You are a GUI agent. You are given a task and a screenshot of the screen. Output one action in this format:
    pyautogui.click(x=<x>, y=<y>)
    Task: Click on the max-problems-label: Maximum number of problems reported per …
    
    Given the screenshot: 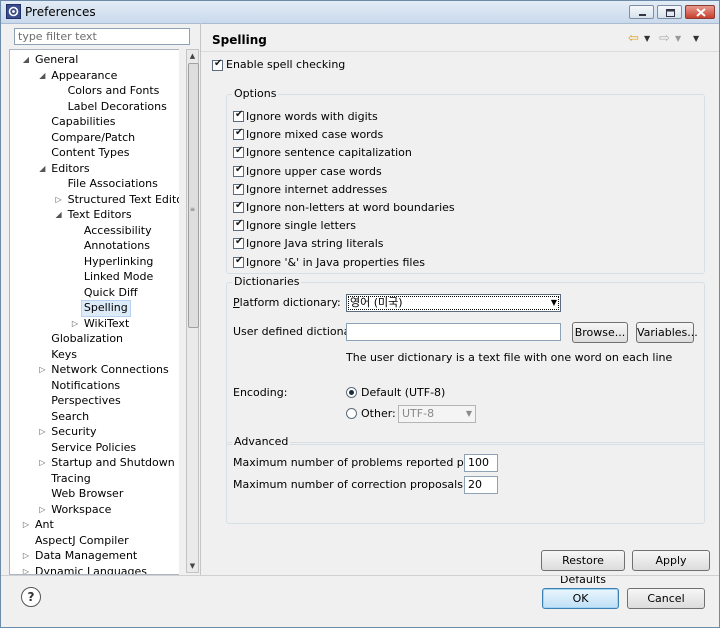 What is the action you would take?
    pyautogui.click(x=366, y=462)
    